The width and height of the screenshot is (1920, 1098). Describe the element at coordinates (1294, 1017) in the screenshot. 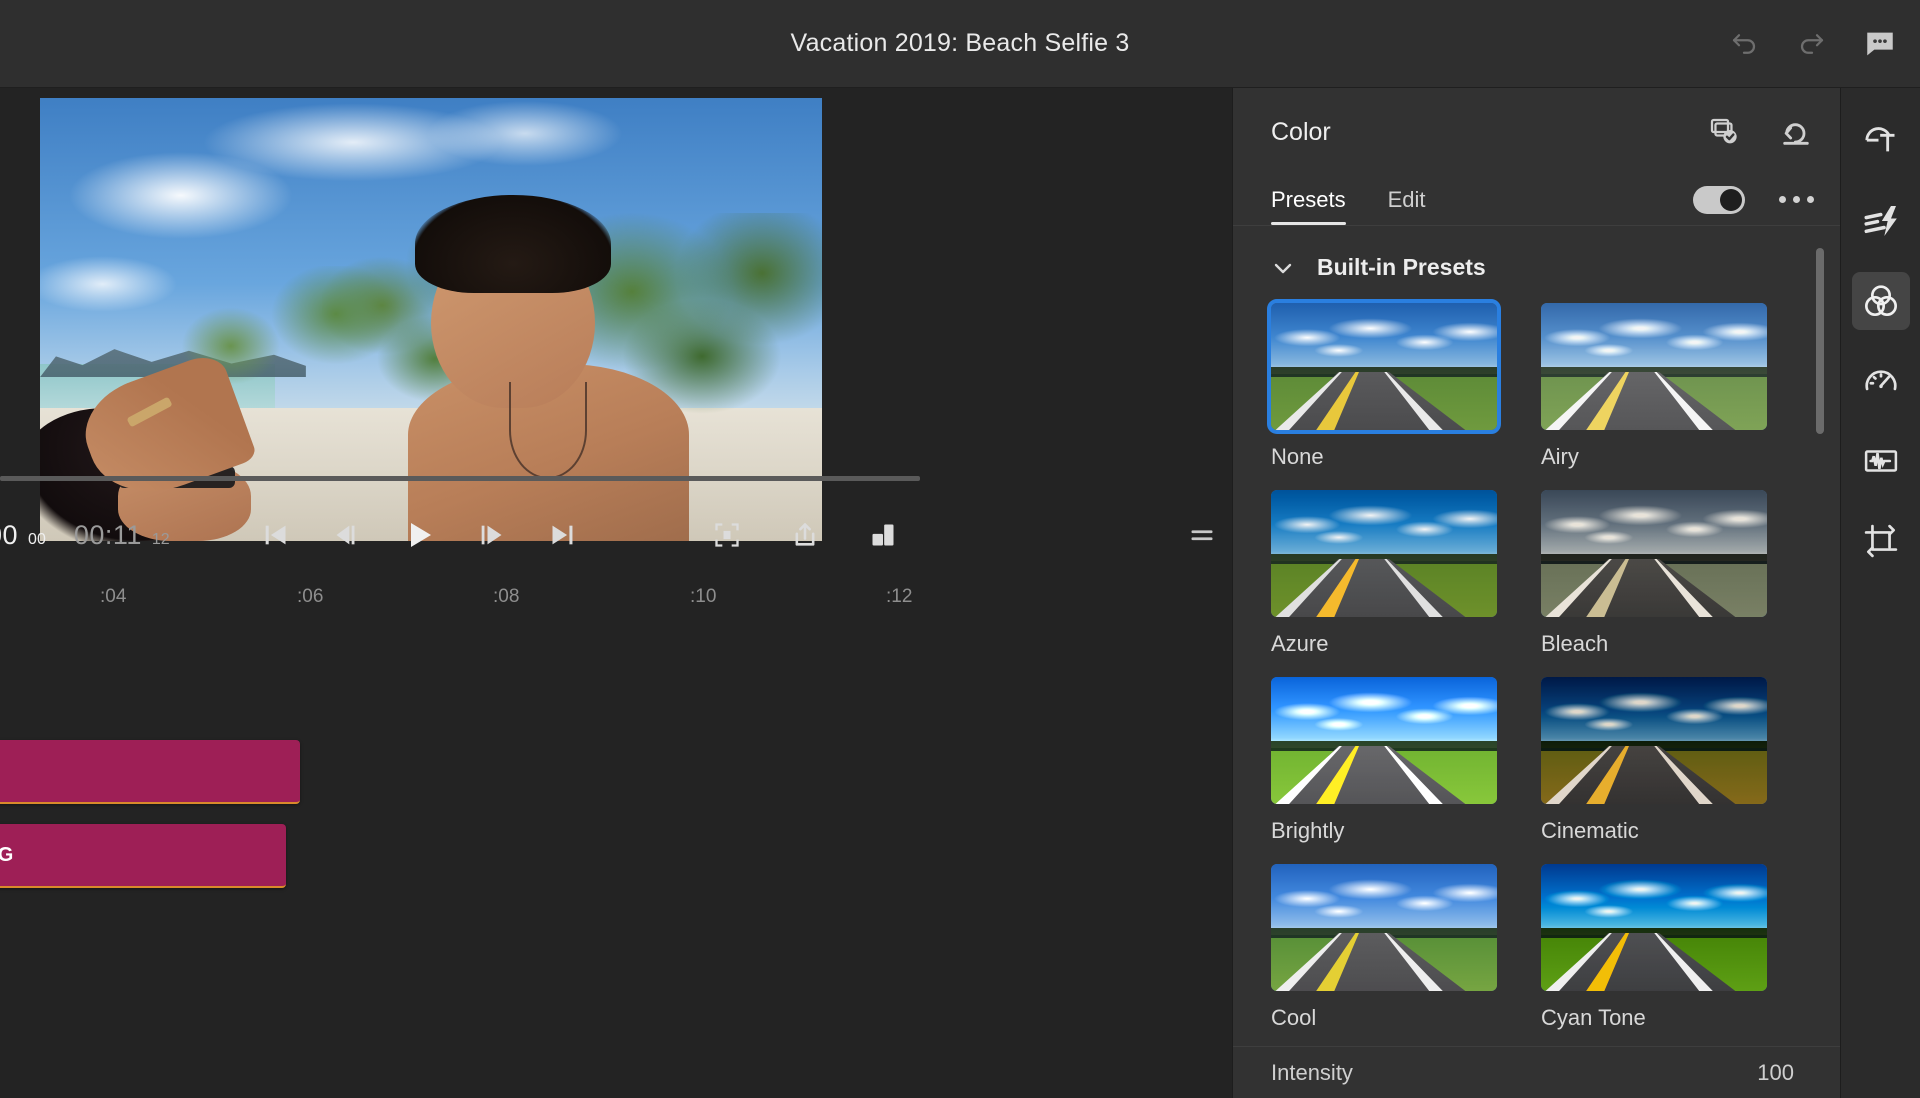

I see `preset-label: Cool` at that location.